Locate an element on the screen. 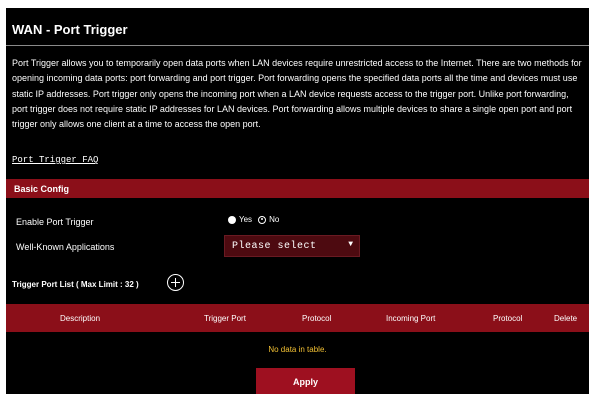 The height and width of the screenshot is (394, 595). basic-config-header: Basic Config is located at coordinates (297, 188).